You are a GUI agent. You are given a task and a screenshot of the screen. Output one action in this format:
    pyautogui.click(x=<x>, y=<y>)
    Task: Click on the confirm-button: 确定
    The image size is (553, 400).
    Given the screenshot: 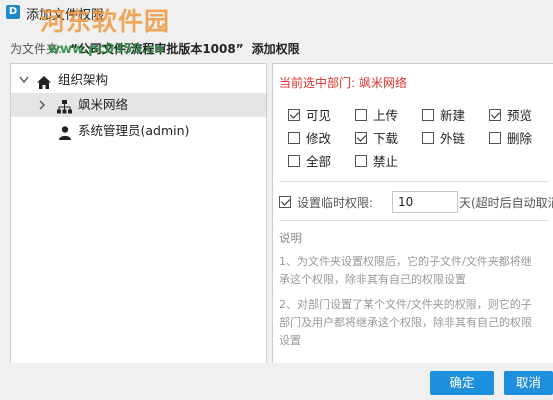 What is the action you would take?
    pyautogui.click(x=462, y=383)
    